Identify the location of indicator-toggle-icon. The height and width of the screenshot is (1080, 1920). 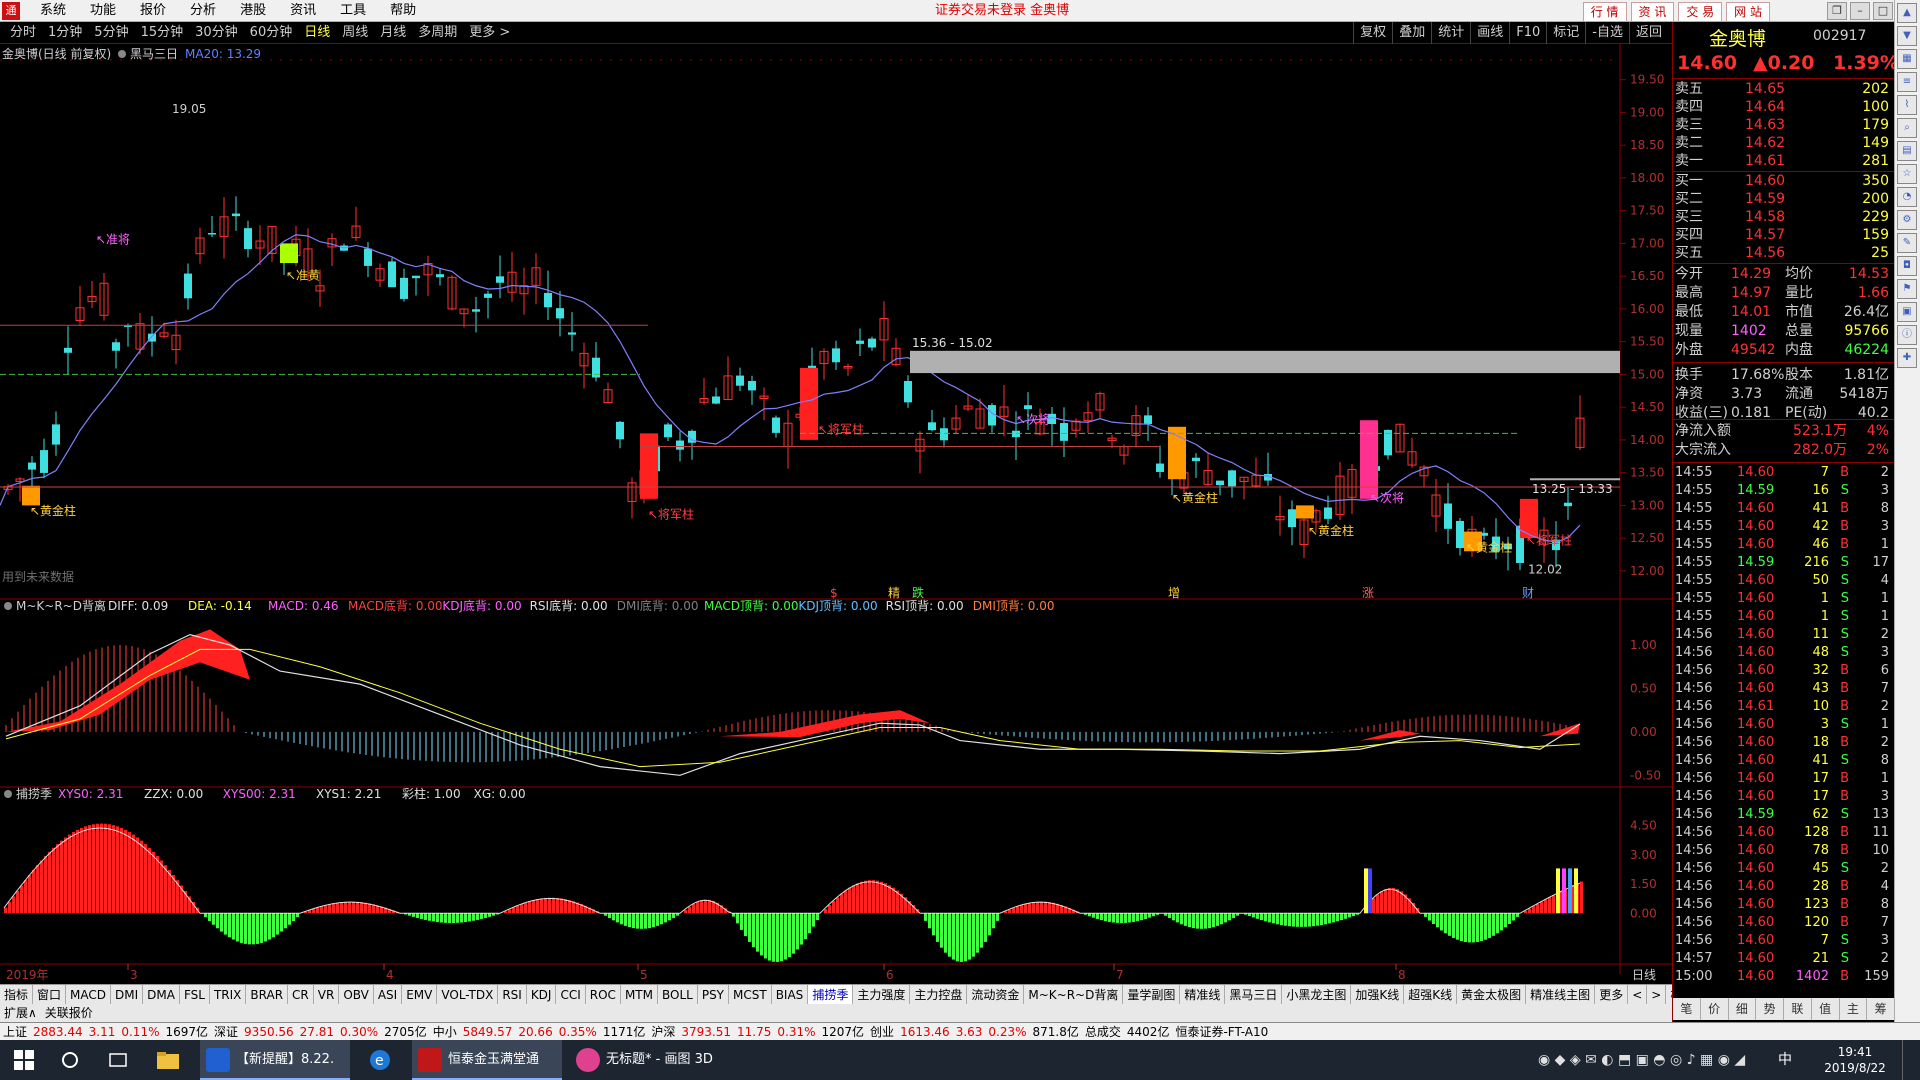
(122, 54).